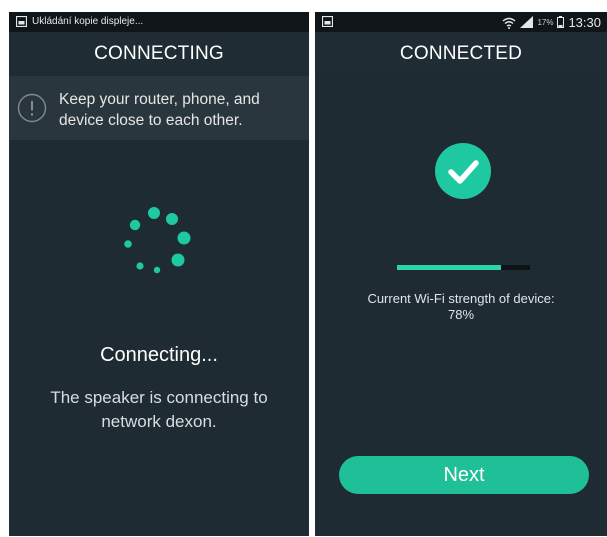  What do you see at coordinates (584, 22) in the screenshot?
I see `clock: 13:30` at bounding box center [584, 22].